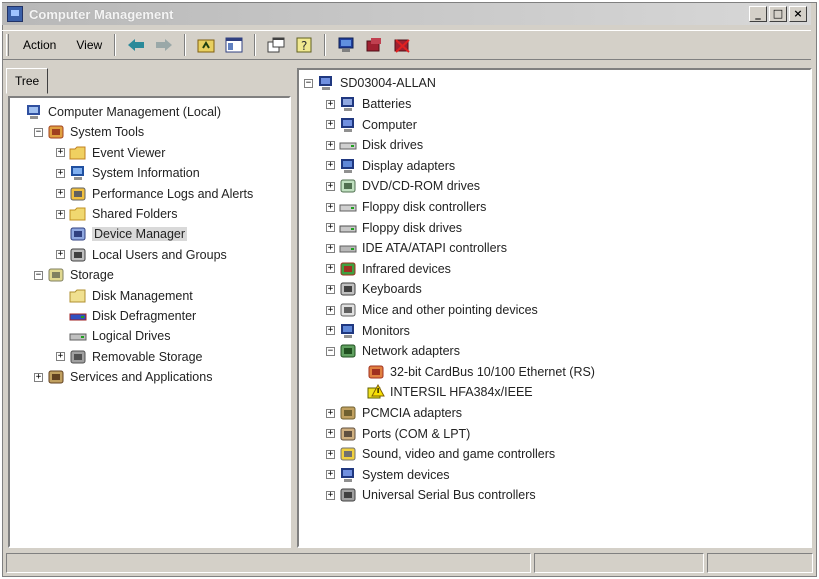  What do you see at coordinates (403, 186) in the screenshot?
I see `device-tree-item: + DVD/CD-ROM drives` at bounding box center [403, 186].